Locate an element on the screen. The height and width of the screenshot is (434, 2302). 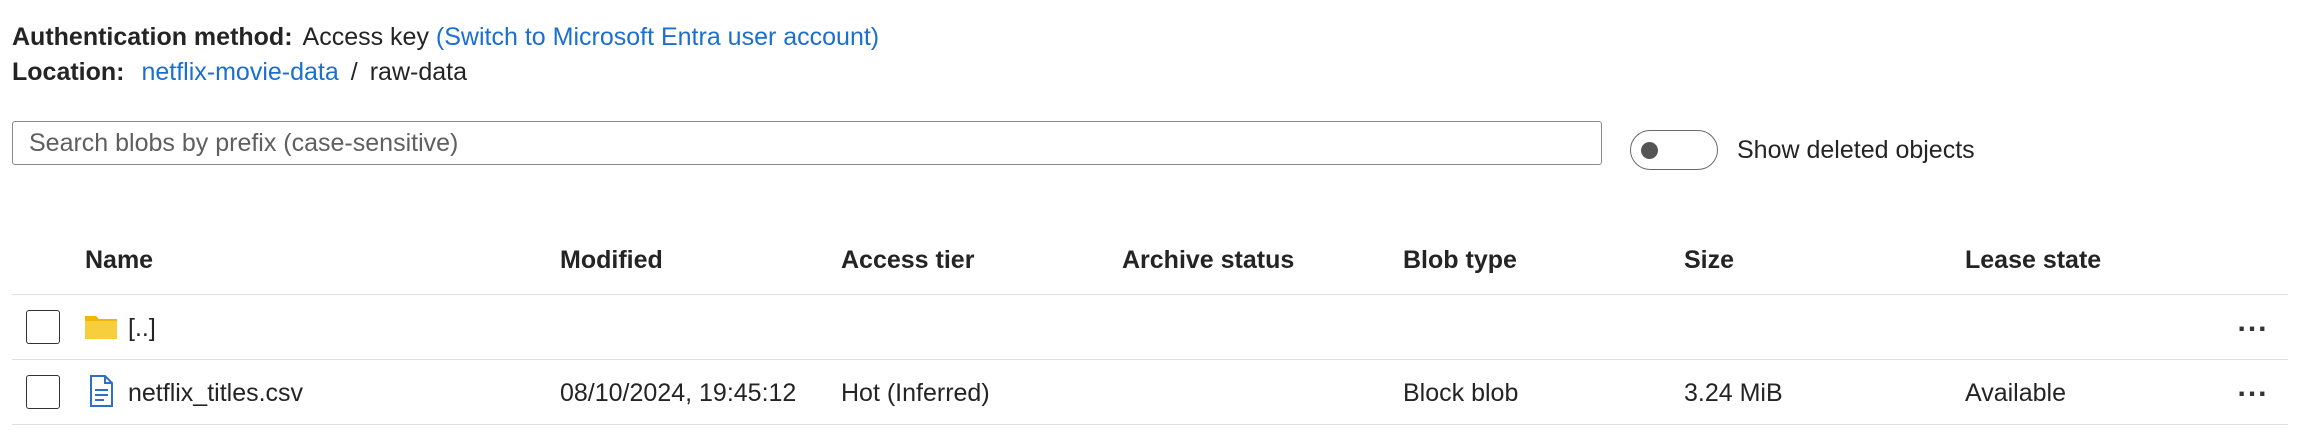
search-blobs-input is located at coordinates (807, 143).